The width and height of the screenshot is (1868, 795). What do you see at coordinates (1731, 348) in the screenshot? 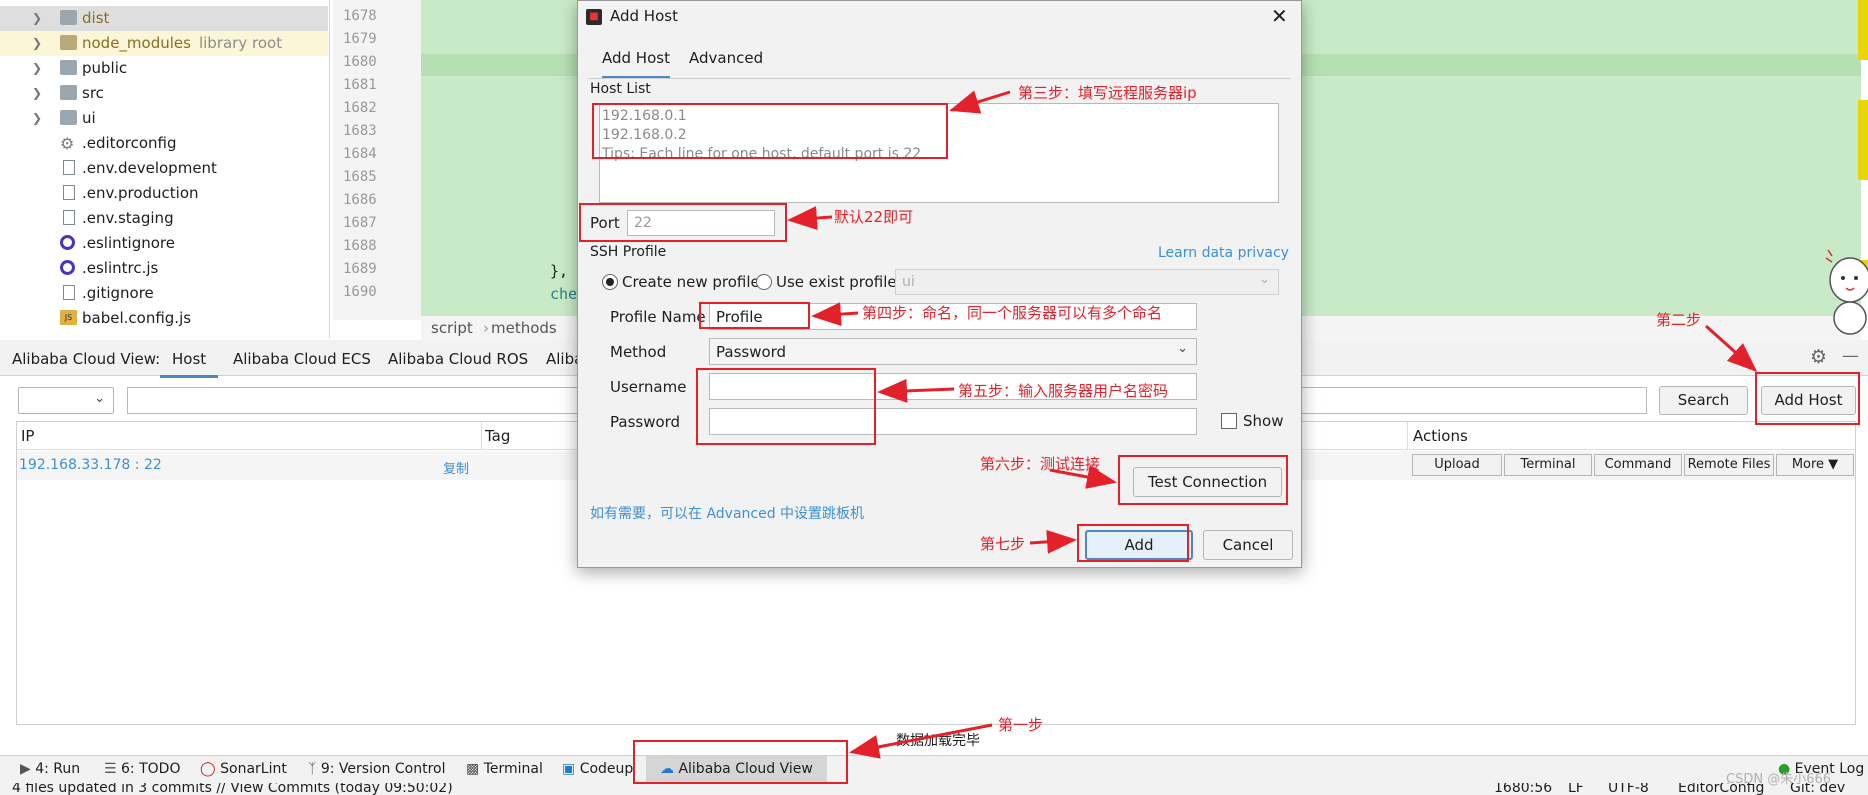
I see `arrow-step2` at bounding box center [1731, 348].